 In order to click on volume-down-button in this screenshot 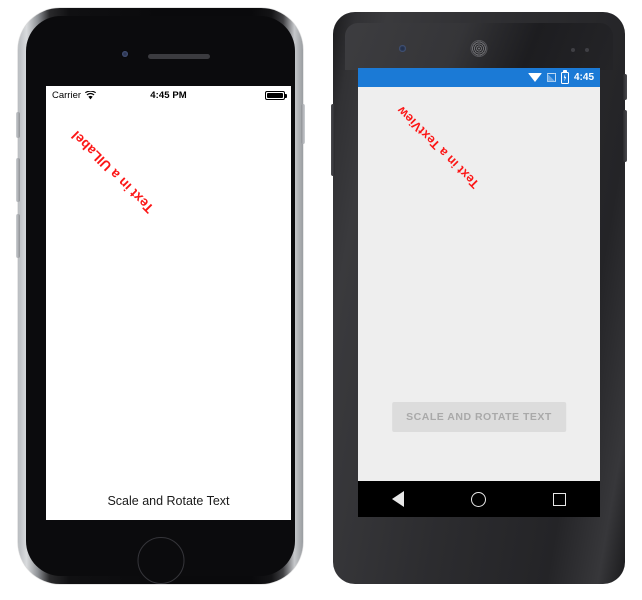, I will do `click(18, 236)`.